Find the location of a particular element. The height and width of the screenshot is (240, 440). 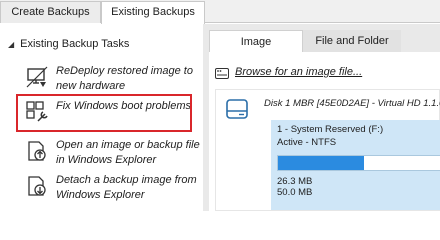

section-header: ◢ Existing Backup Tasks is located at coordinates (68, 44).